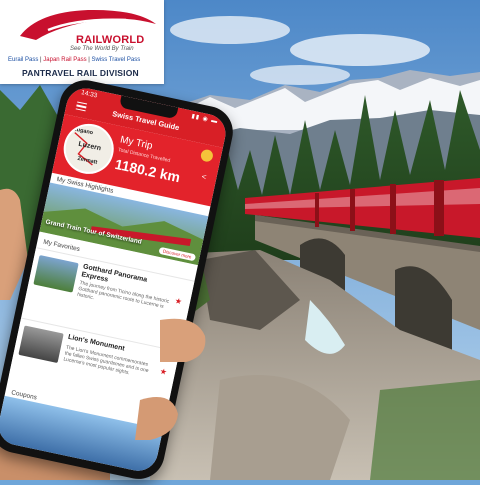 Image resolution: width=480 pixels, height=485 pixels. What do you see at coordinates (116, 60) in the screenshot?
I see `swiss-travel-pass-label: Swiss Travel Pass` at bounding box center [116, 60].